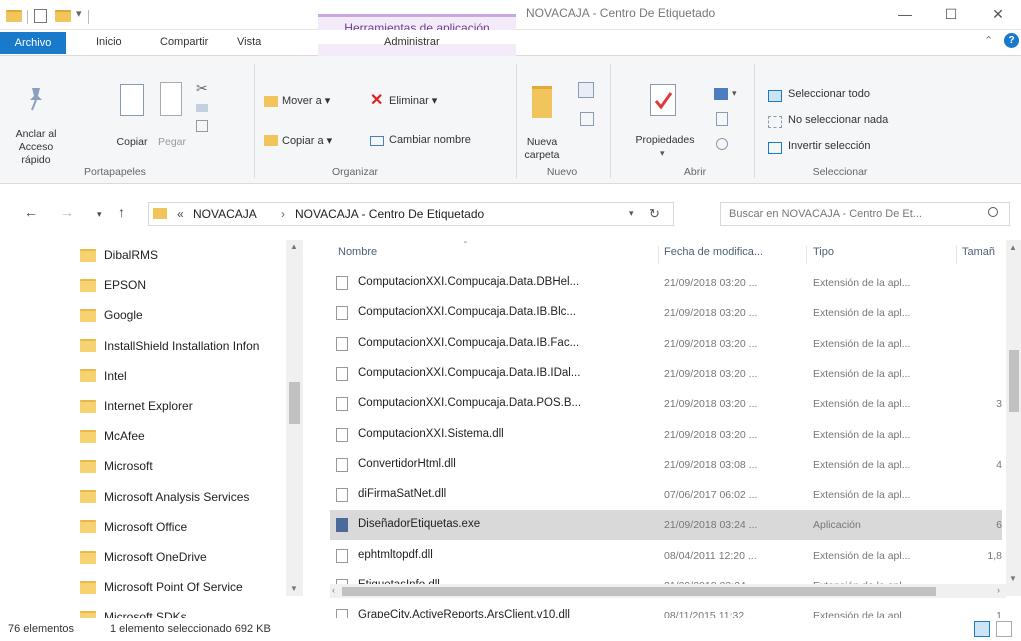 The image size is (1021, 641). What do you see at coordinates (143, 557) in the screenshot?
I see `tree-item: Microsoft OneDrive` at bounding box center [143, 557].